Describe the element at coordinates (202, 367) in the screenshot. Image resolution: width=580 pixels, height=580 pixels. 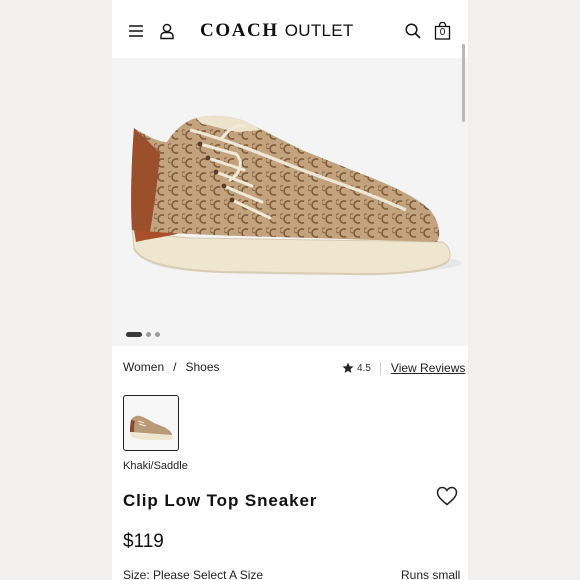
I see `breadcrumb-shoes: Shoes` at that location.